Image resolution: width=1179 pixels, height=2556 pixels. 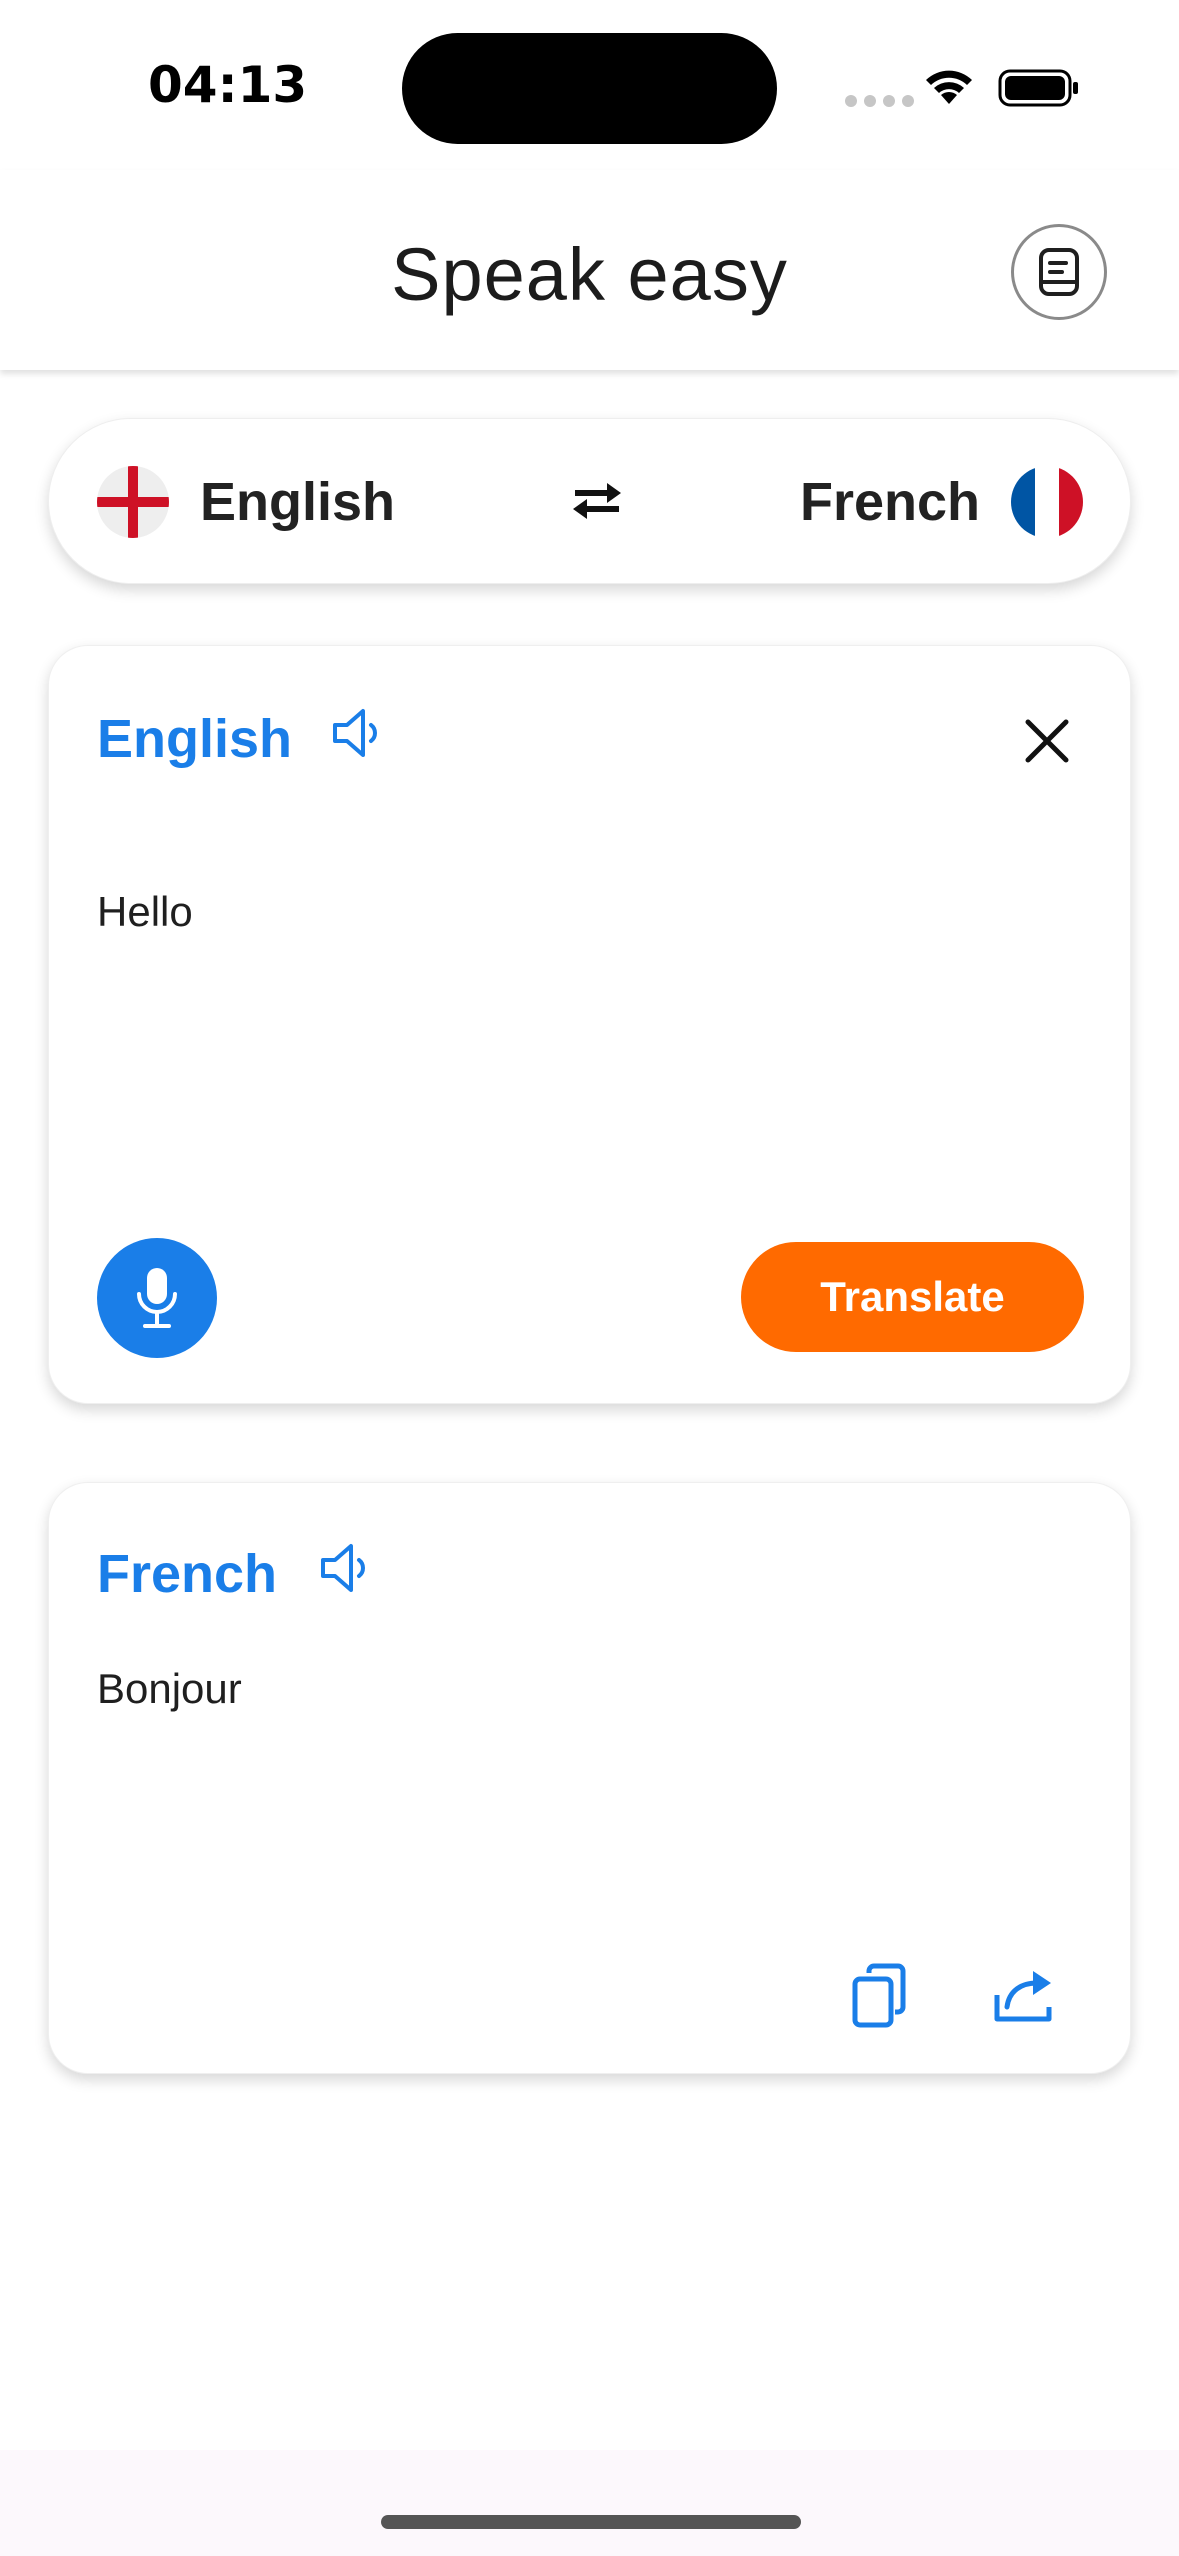 I want to click on status-bar: 04:13, so click(x=589, y=85).